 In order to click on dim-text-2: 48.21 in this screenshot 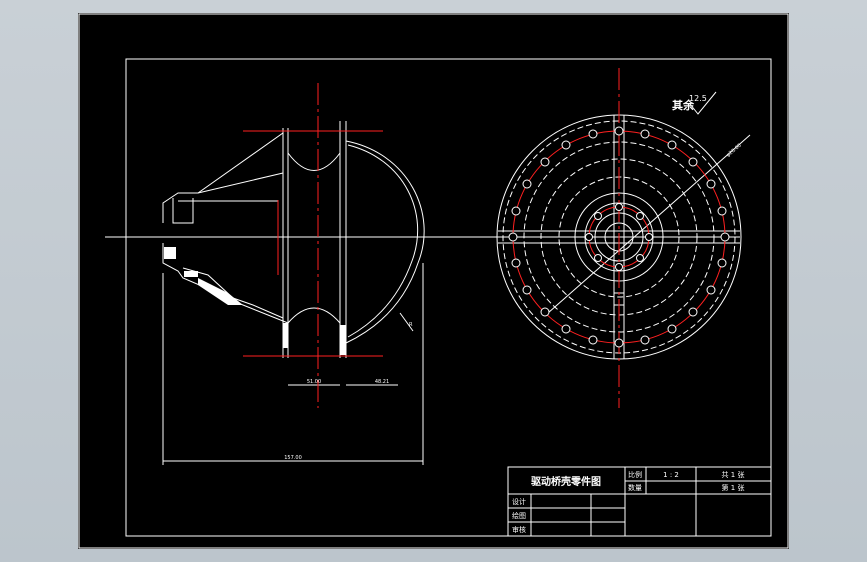, I will do `click(382, 382)`.